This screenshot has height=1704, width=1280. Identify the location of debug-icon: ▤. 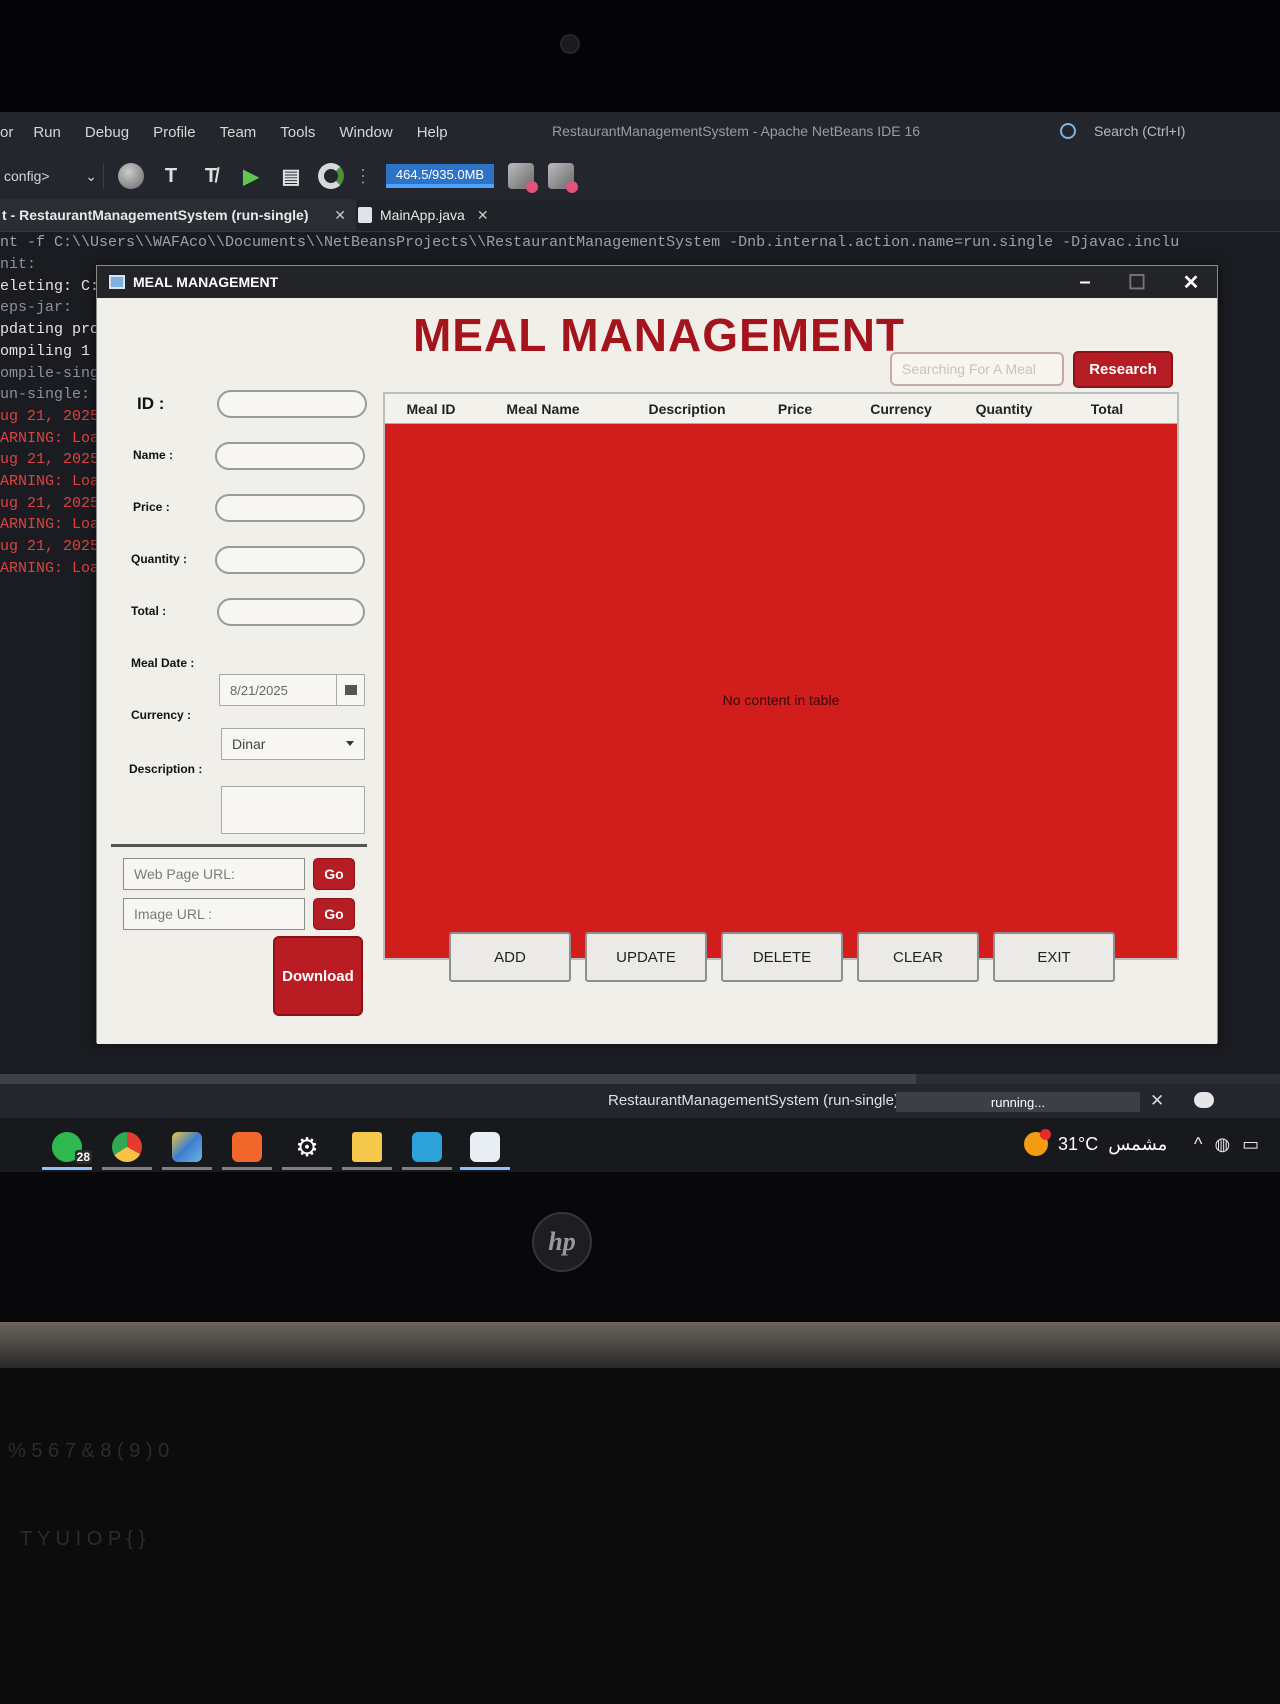
(291, 176).